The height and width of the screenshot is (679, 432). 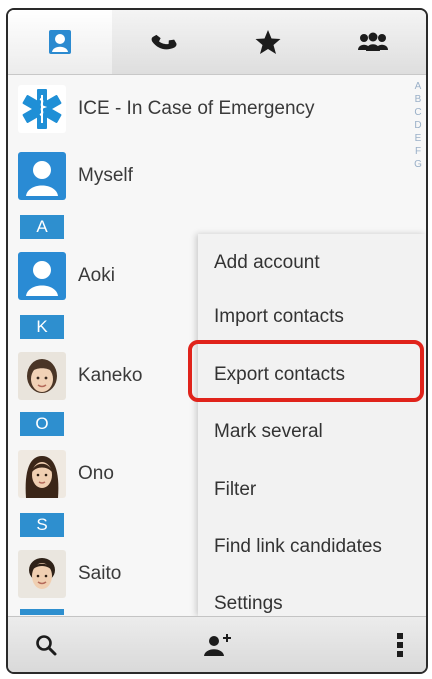 What do you see at coordinates (312, 432) in the screenshot?
I see `menu-item-mark-several: Mark several` at bounding box center [312, 432].